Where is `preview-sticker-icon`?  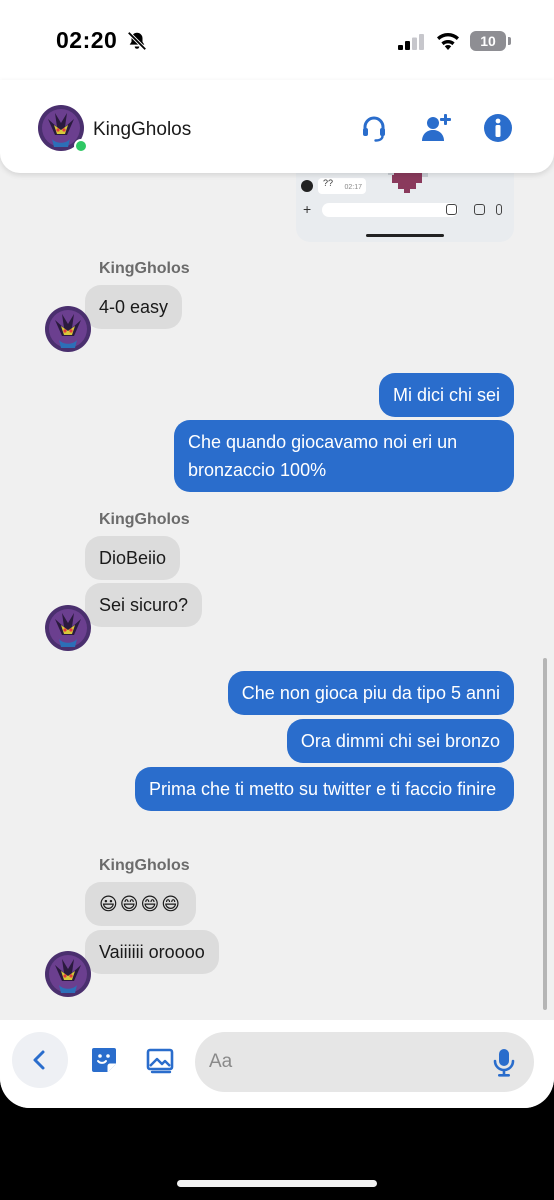 preview-sticker-icon is located at coordinates (451, 209).